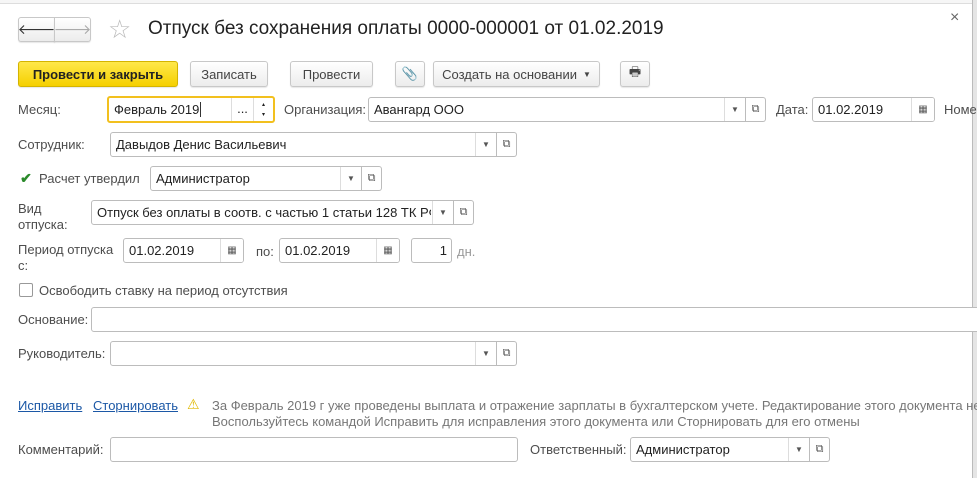 The width and height of the screenshot is (977, 478). Describe the element at coordinates (39, 109) in the screenshot. I see `month-label: Месяц:` at that location.